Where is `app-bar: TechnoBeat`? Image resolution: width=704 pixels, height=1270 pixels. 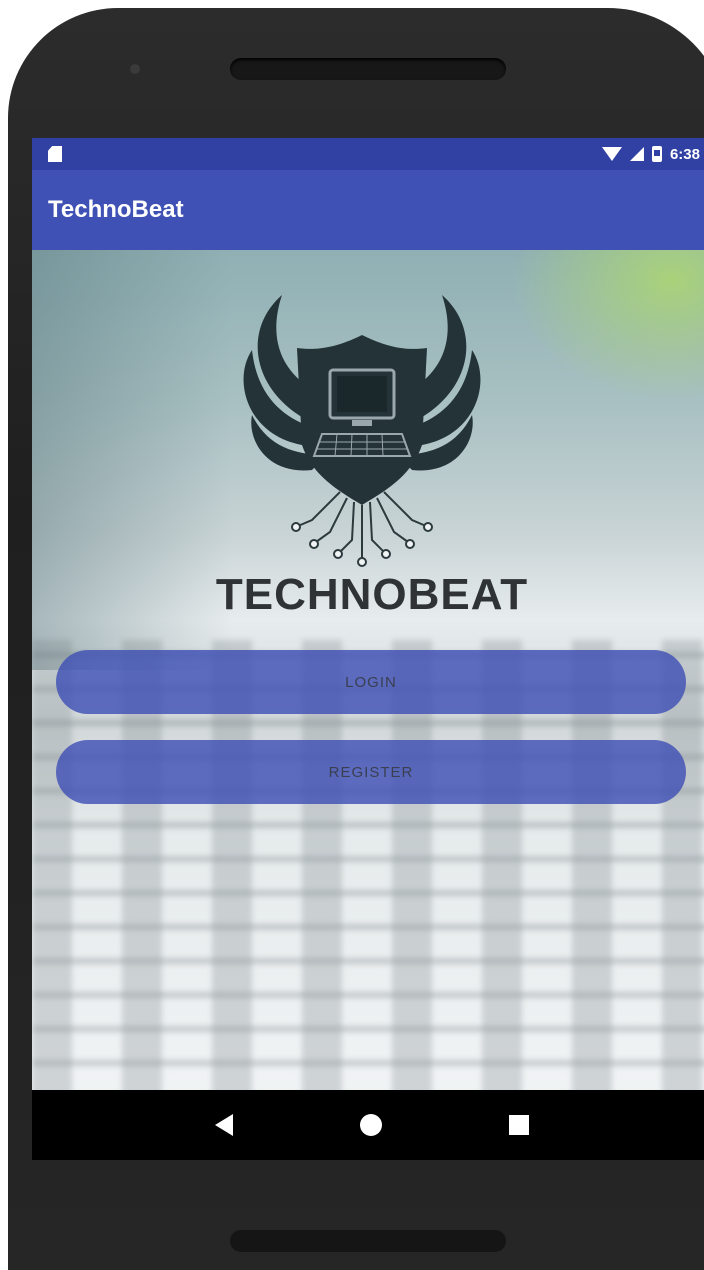 app-bar: TechnoBeat is located at coordinates (368, 210).